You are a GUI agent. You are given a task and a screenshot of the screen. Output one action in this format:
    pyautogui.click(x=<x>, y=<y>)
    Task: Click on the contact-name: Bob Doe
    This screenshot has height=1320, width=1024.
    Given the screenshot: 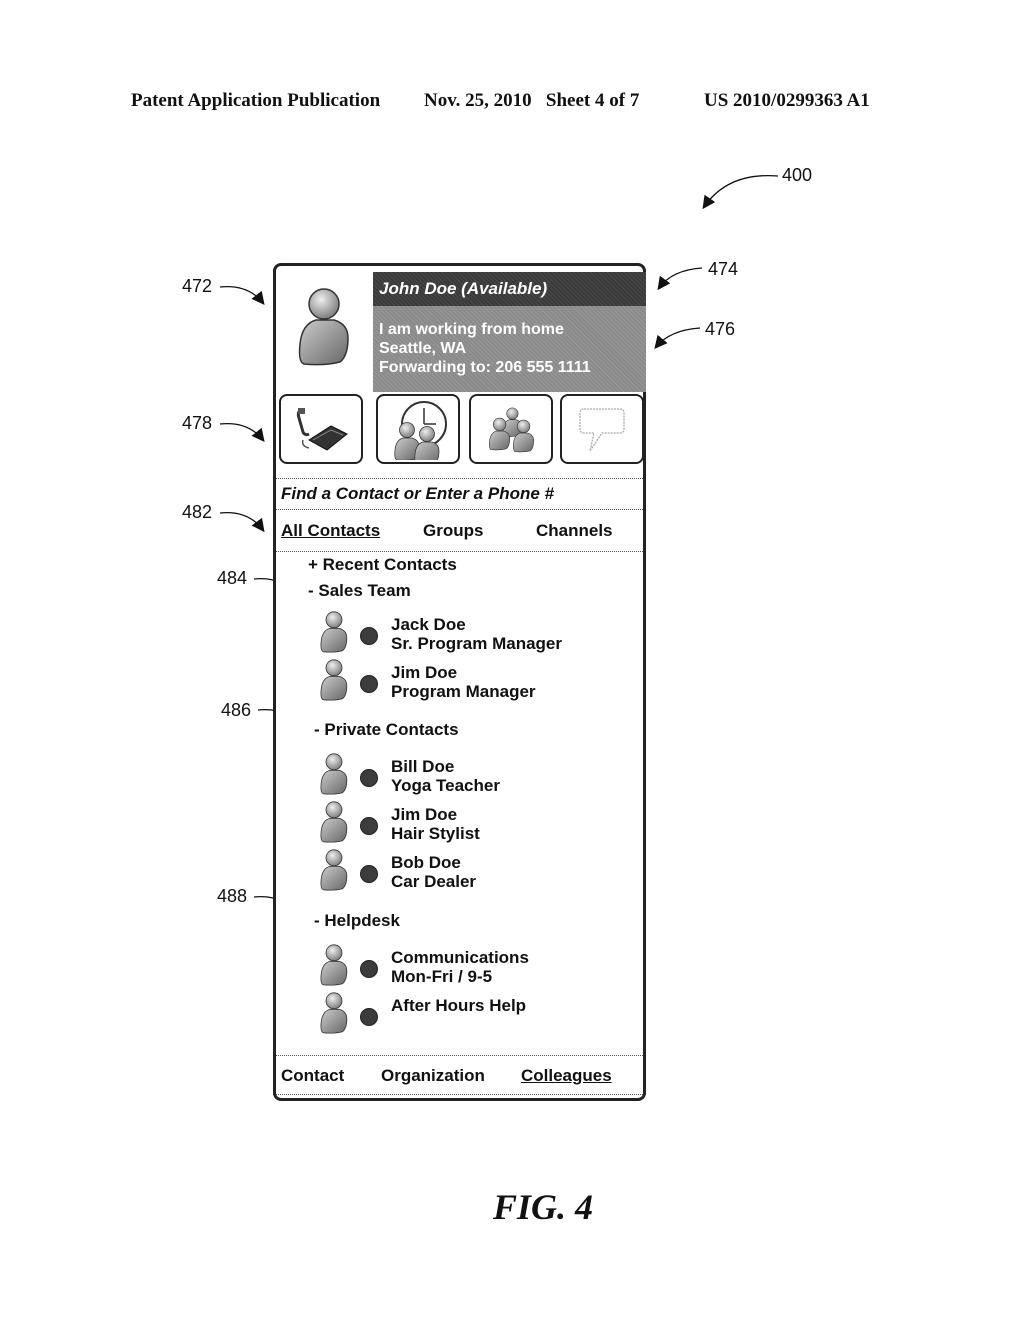 What is the action you would take?
    pyautogui.click(x=426, y=862)
    